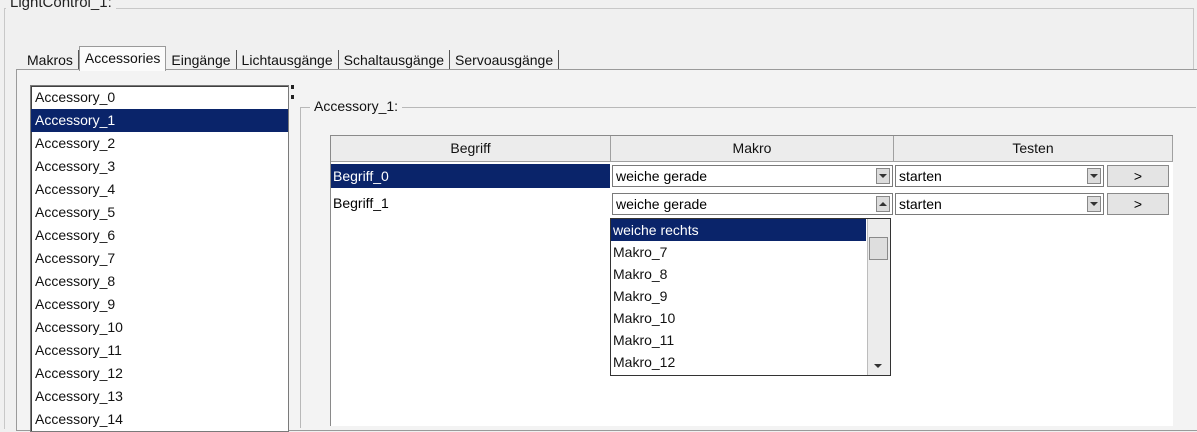  Describe the element at coordinates (752, 149) in the screenshot. I see `column-header-makro: Makro` at that location.